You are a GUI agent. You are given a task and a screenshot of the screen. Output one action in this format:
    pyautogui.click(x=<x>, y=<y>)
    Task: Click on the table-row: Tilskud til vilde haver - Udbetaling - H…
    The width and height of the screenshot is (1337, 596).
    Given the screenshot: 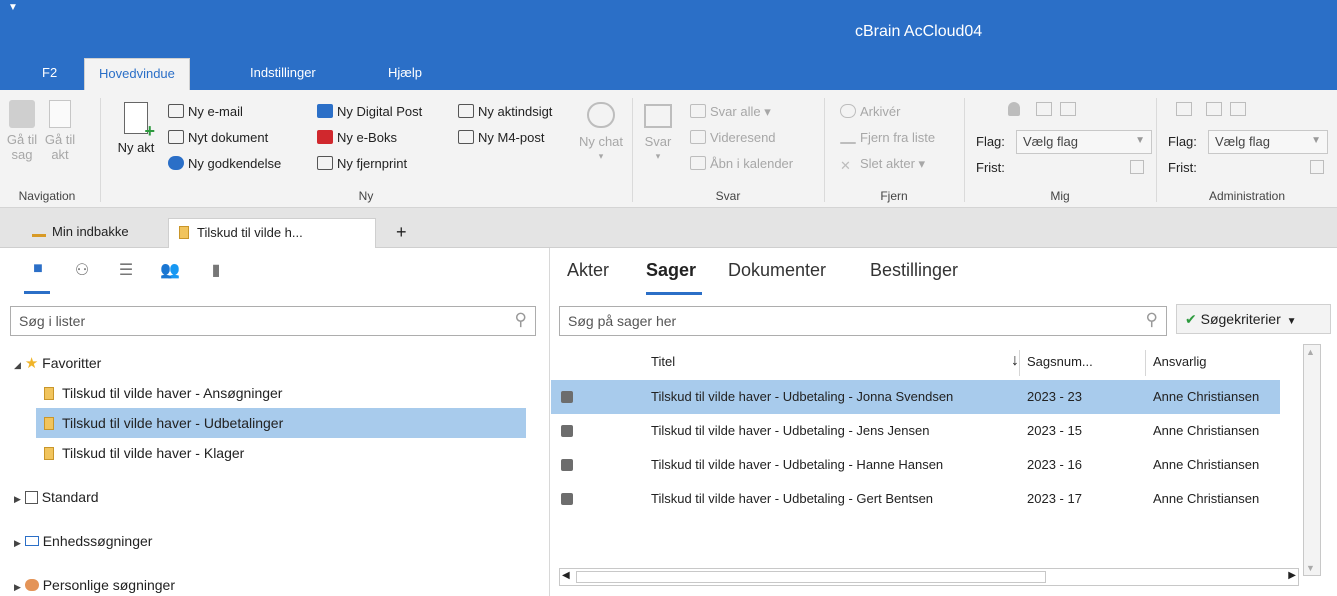 What is the action you would take?
    pyautogui.click(x=915, y=465)
    